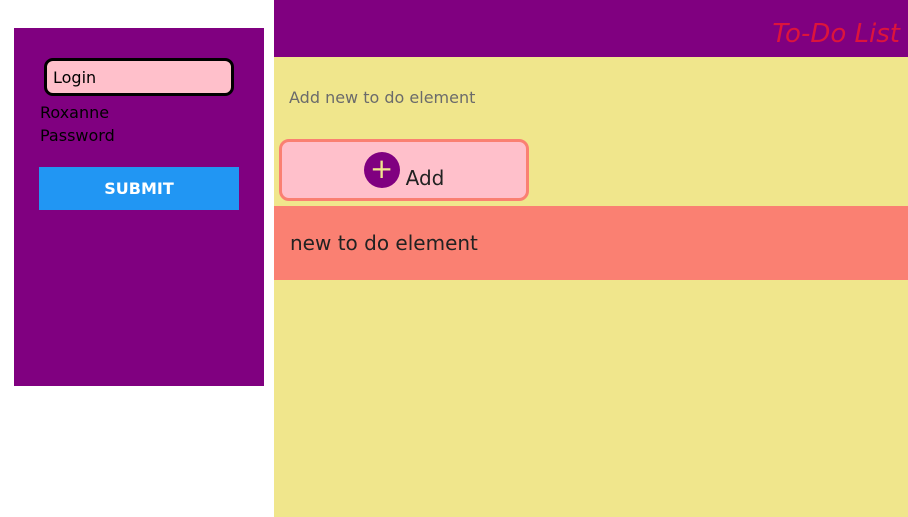 This screenshot has width=908, height=517. What do you see at coordinates (77, 135) in the screenshot?
I see `password-label: Password` at bounding box center [77, 135].